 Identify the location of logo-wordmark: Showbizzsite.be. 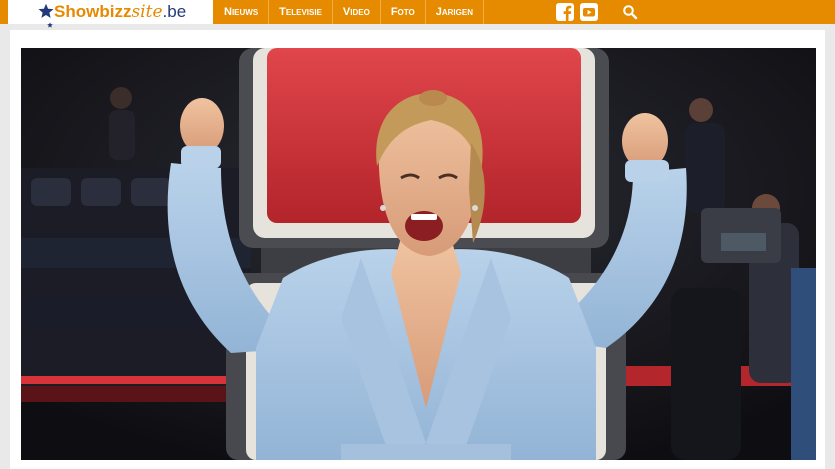
(120, 12).